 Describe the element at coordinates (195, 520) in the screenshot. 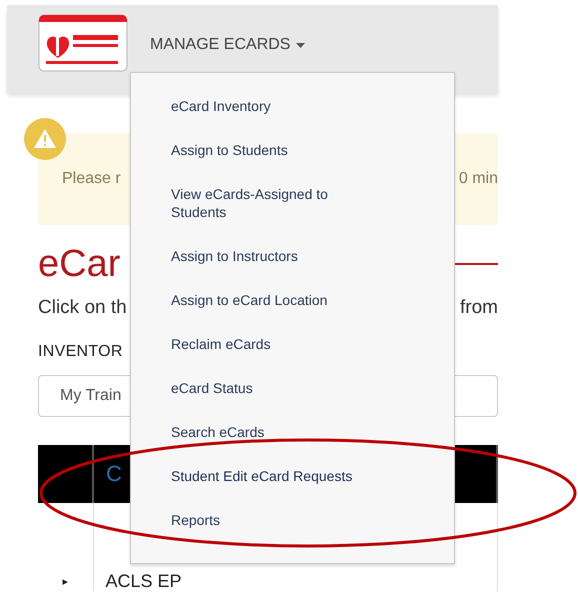

I see `menu-item: Reports` at that location.